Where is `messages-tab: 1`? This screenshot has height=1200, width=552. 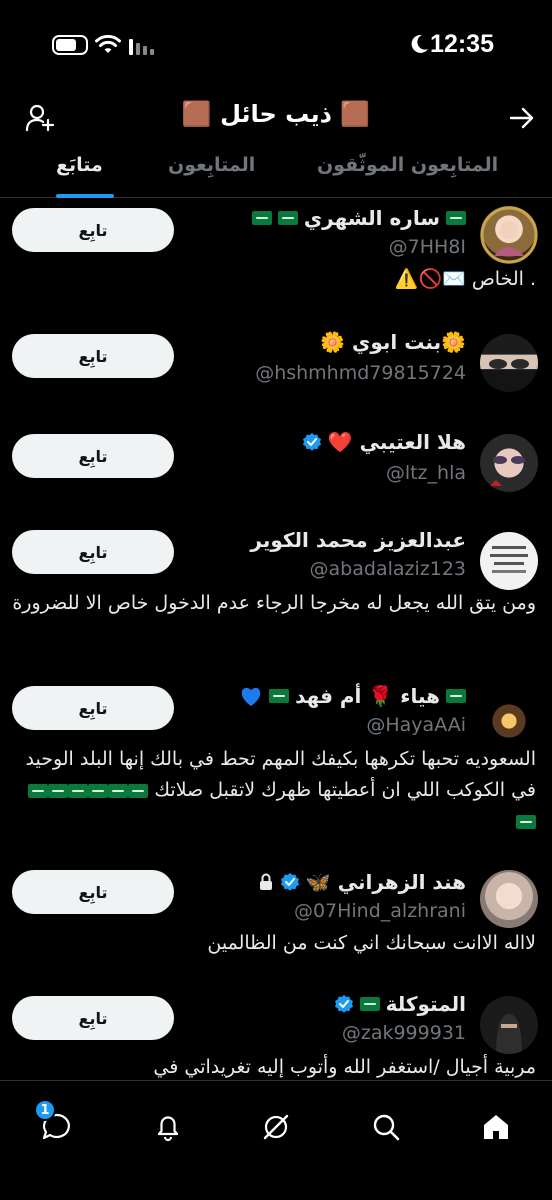 messages-tab: 1 is located at coordinates (56, 1124).